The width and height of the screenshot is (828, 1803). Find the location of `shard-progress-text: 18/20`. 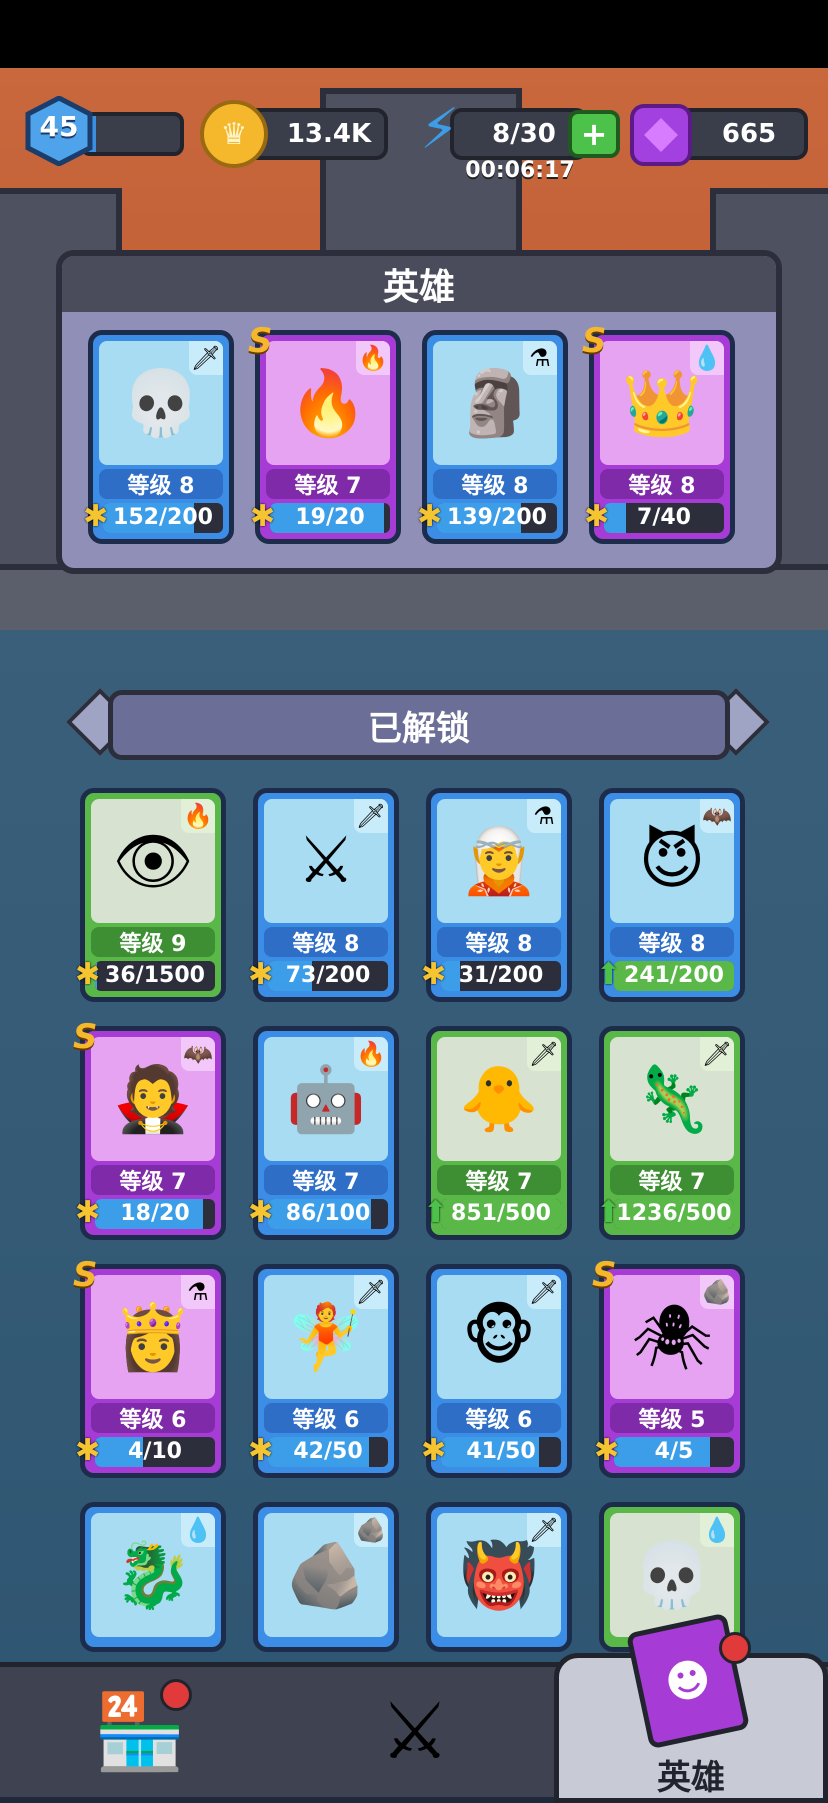

shard-progress-text: 18/20 is located at coordinates (155, 1213).